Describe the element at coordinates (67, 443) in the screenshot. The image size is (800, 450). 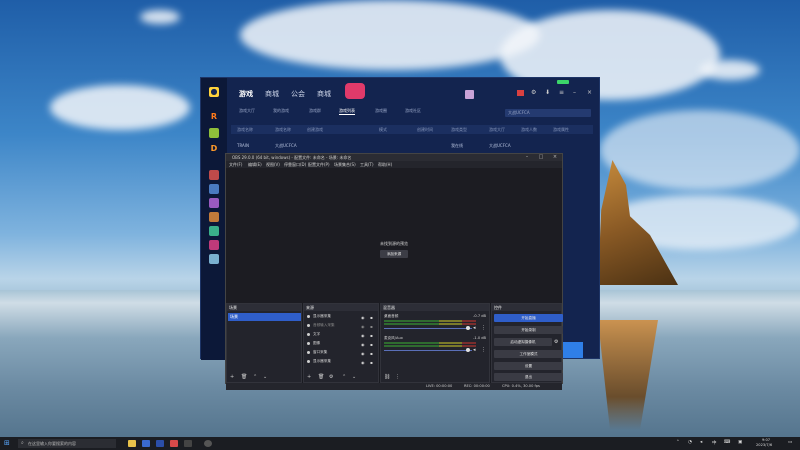
I see `taskbar-search: 在这里输入你要搜索的内容` at that location.